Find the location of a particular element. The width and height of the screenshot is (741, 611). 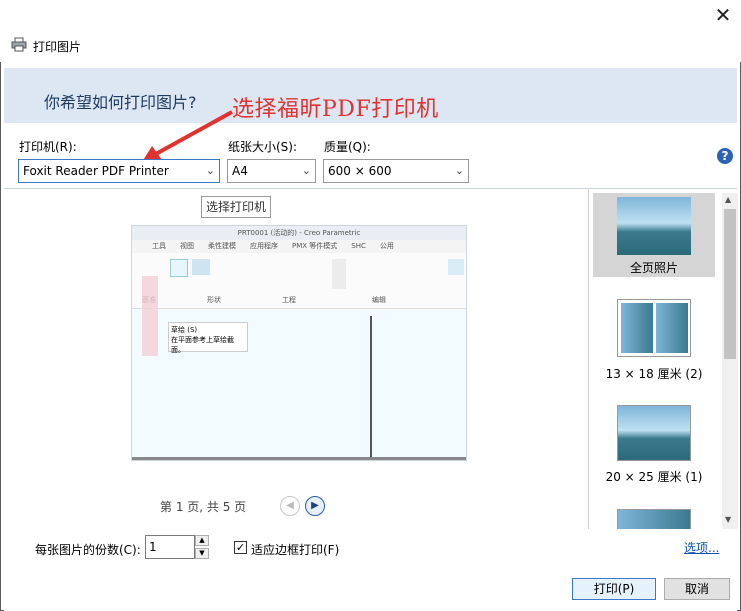

preview-tab: 柔性建模 is located at coordinates (222, 246).